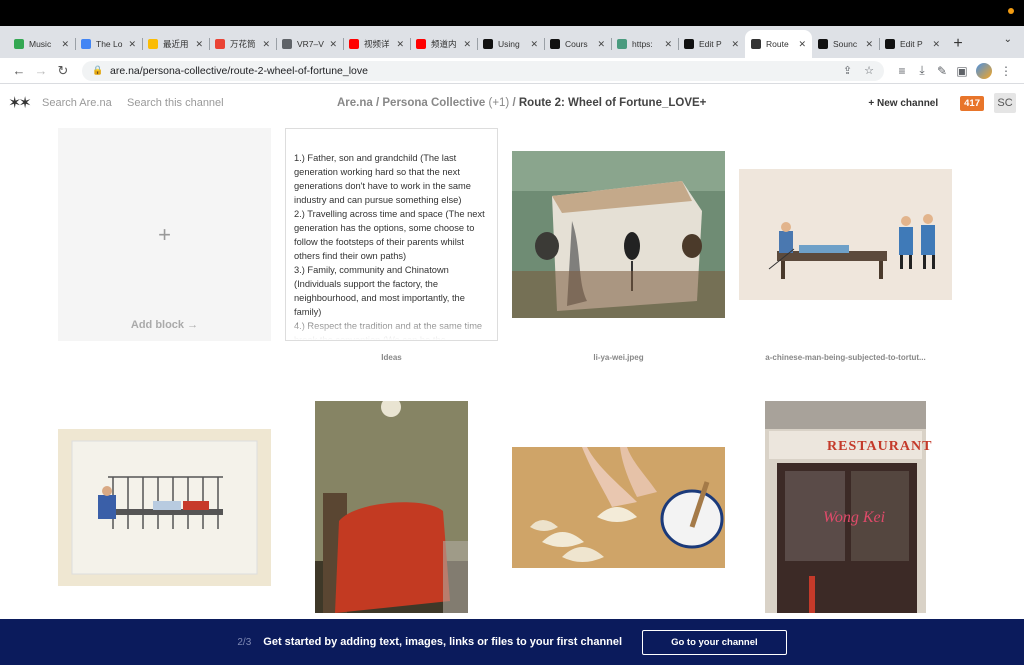  Describe the element at coordinates (618, 357) in the screenshot. I see `block-caption: li-ya-wei.jpeg` at that location.